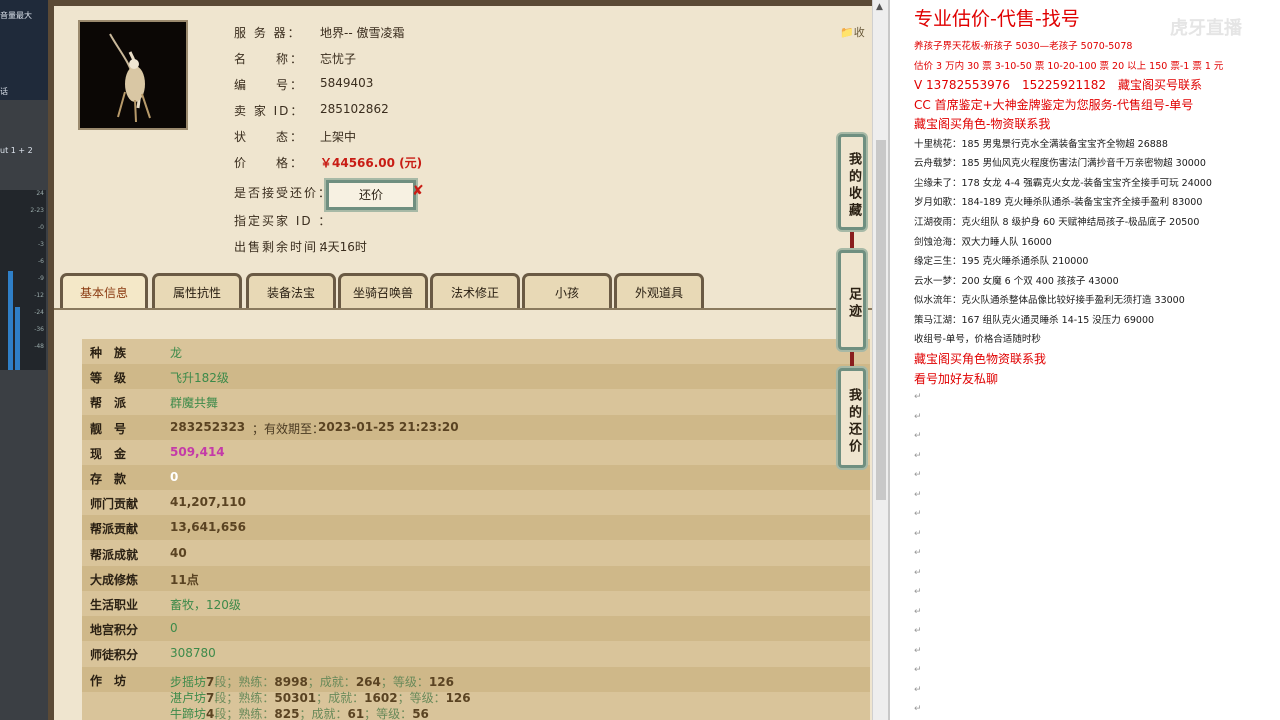  Describe the element at coordinates (567, 291) in the screenshot. I see `tab-6: 小孩` at that location.